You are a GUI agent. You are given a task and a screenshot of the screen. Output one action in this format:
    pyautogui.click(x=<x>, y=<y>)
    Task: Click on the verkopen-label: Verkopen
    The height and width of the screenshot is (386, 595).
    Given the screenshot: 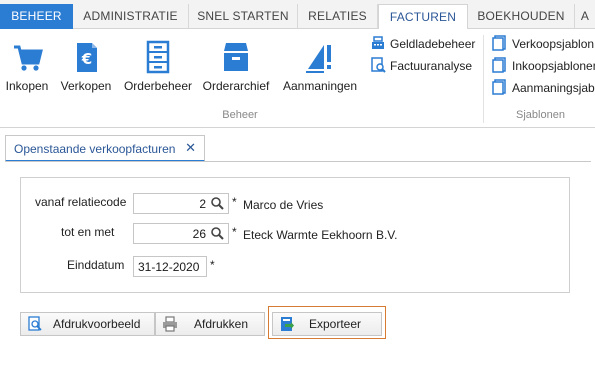 What is the action you would take?
    pyautogui.click(x=86, y=86)
    